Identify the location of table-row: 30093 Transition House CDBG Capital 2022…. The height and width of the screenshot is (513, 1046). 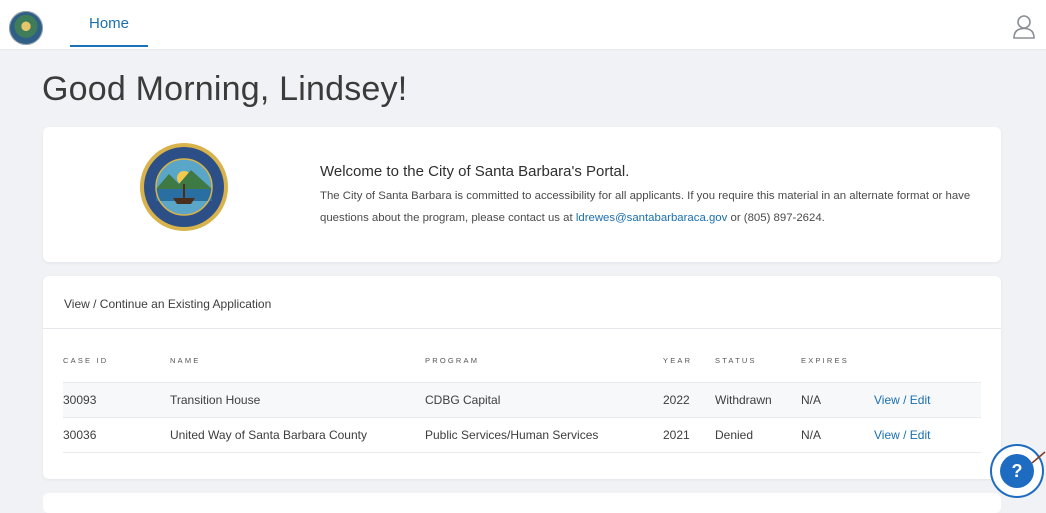
(522, 400).